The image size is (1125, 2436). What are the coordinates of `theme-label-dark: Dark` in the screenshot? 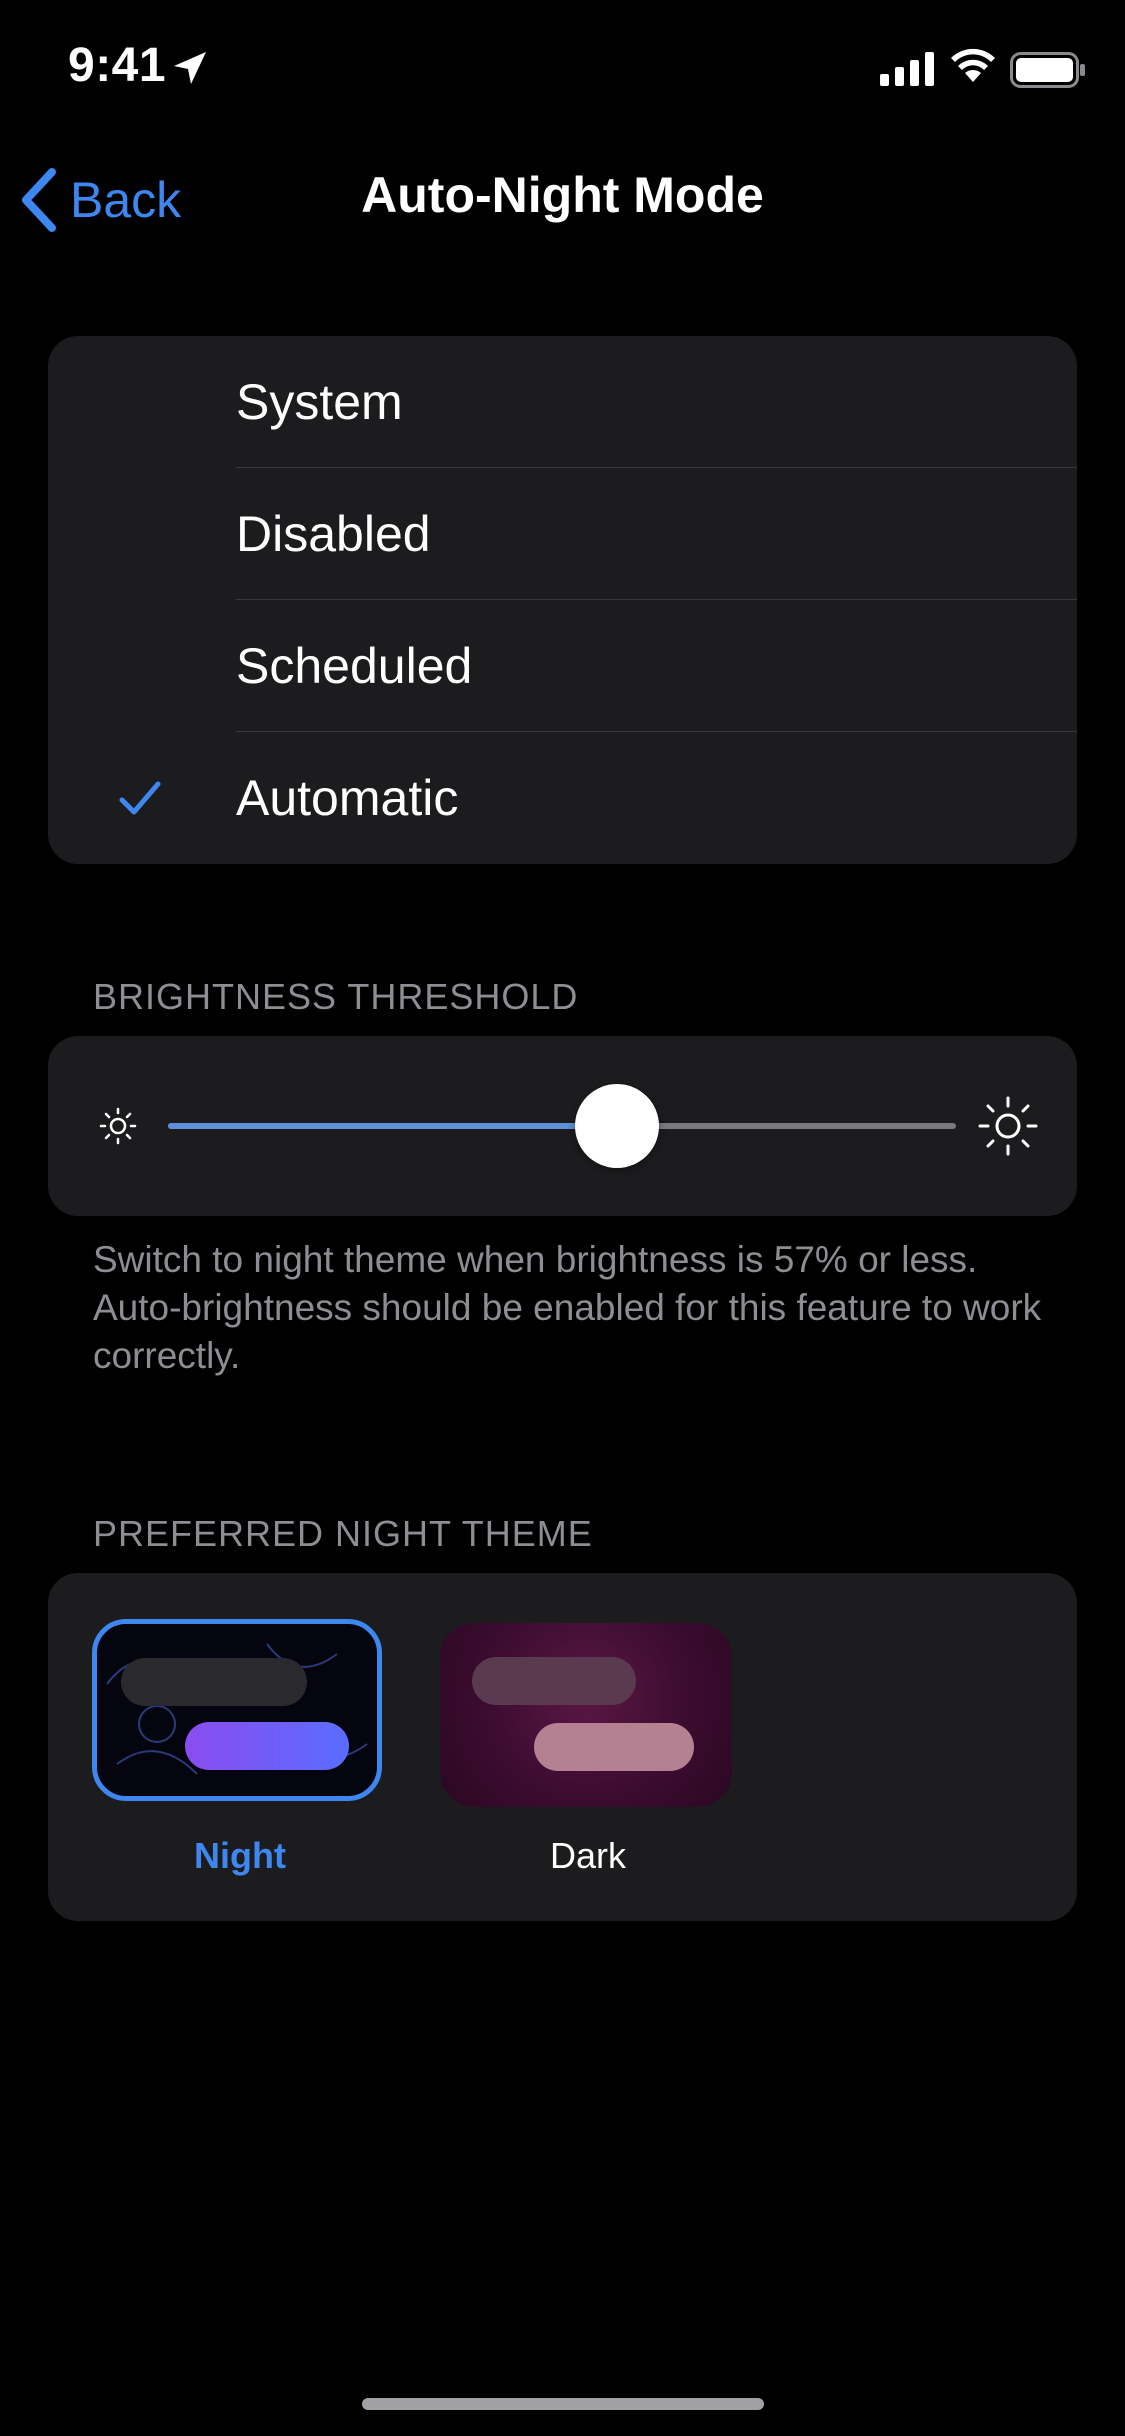 It's located at (587, 1855).